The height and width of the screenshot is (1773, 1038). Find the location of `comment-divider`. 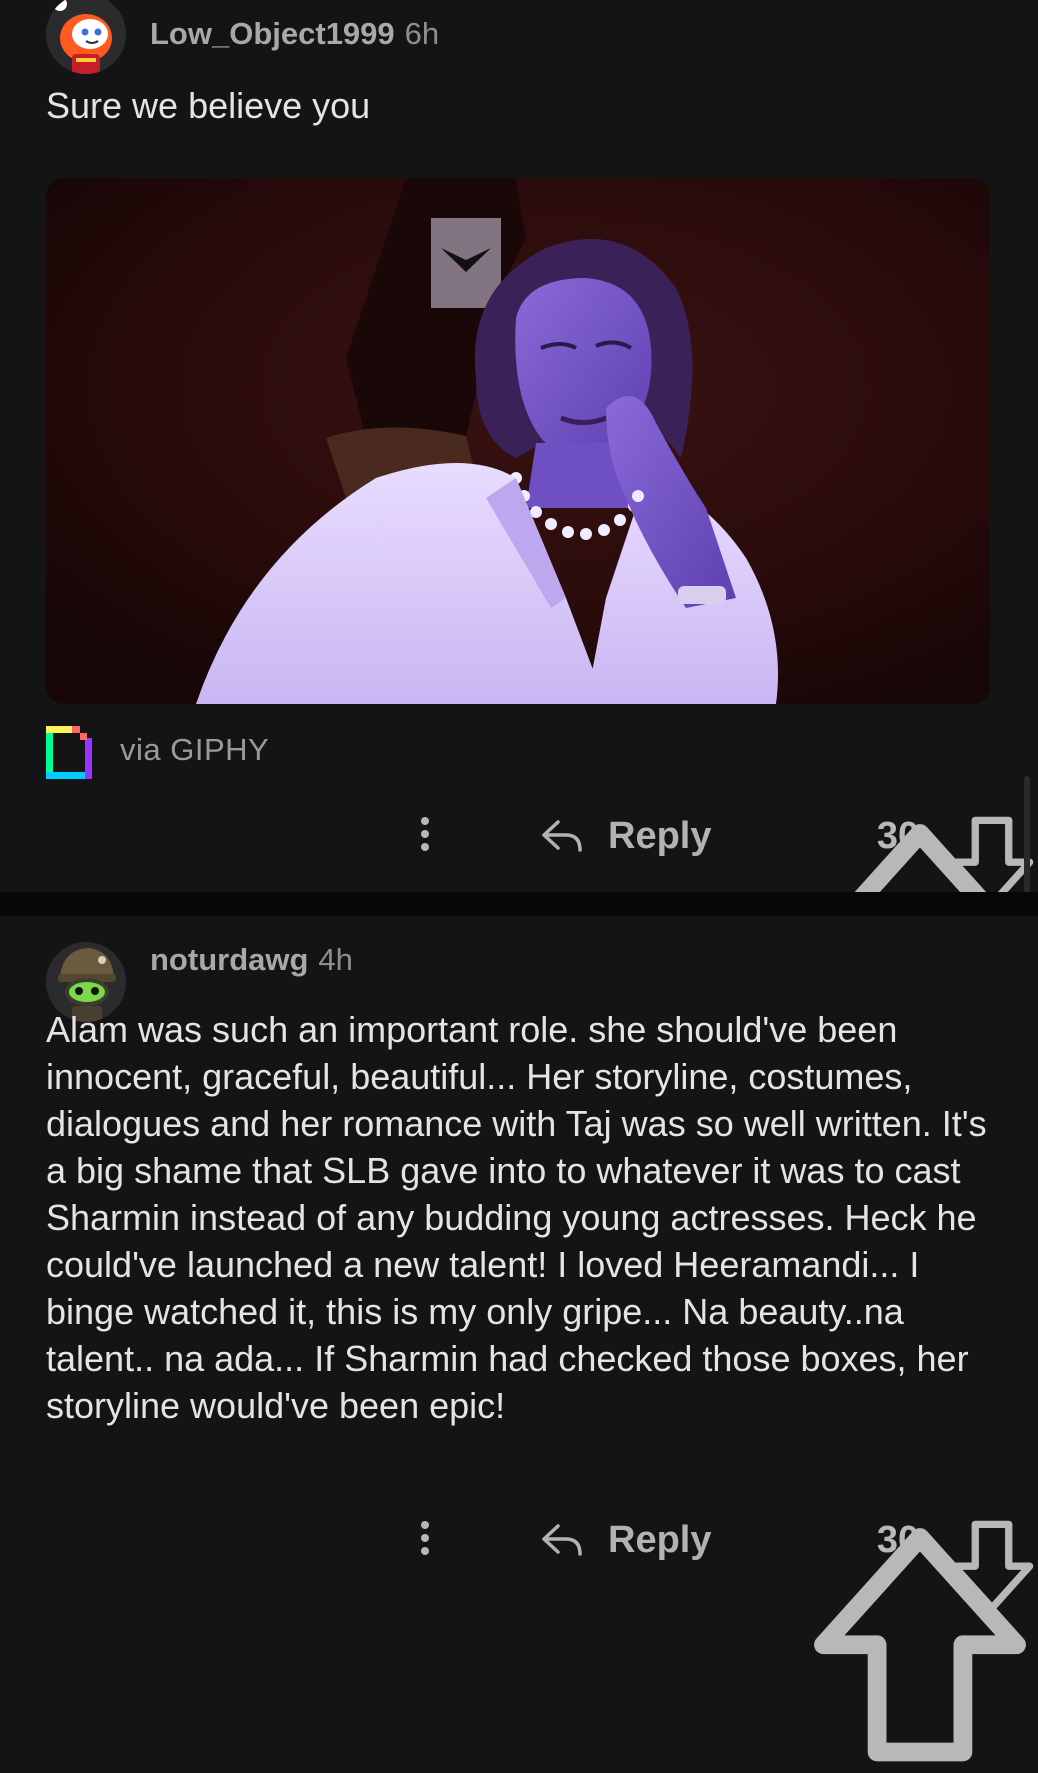

comment-divider is located at coordinates (519, 904).